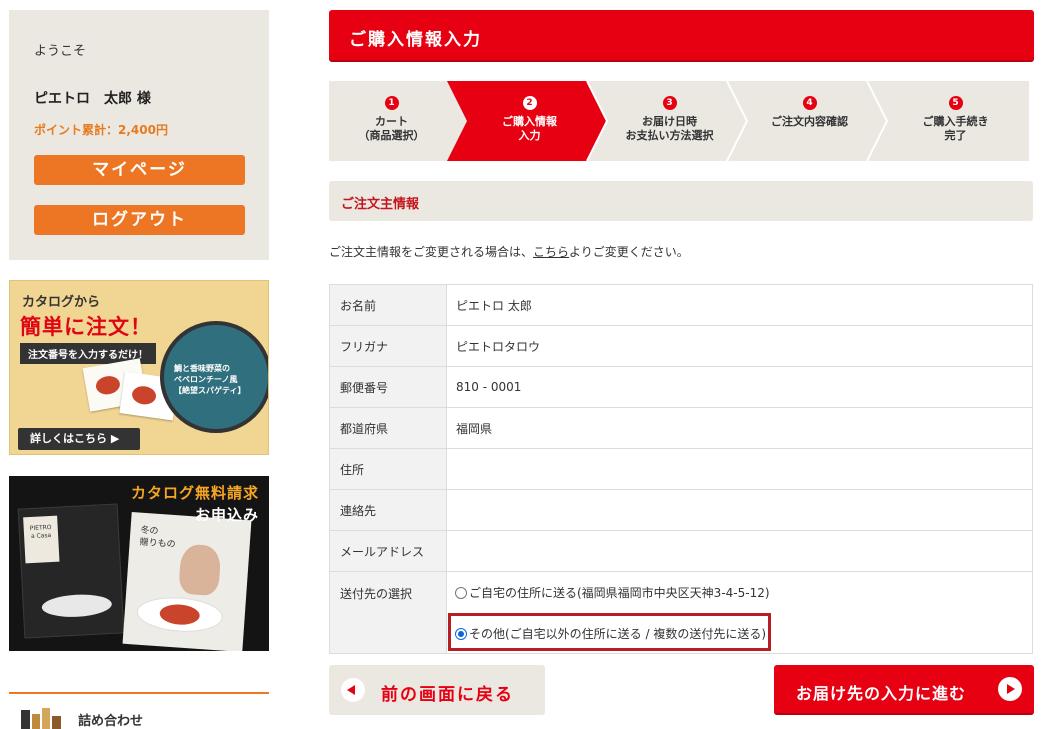  Describe the element at coordinates (388, 387) in the screenshot. I see `row-label: 郵便番号` at that location.